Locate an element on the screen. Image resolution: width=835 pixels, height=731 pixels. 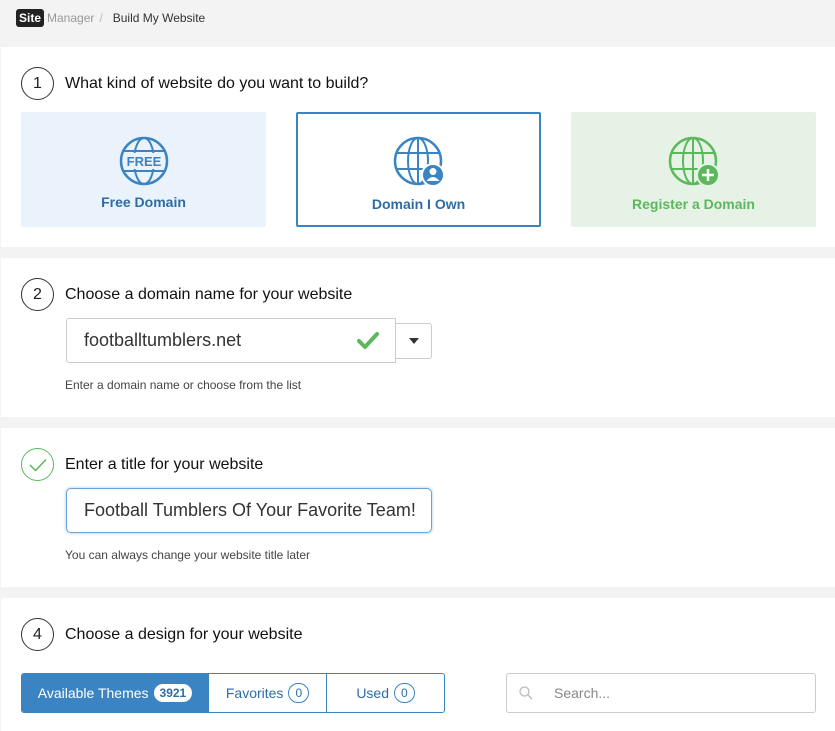
globe-plus-icon is located at coordinates (694, 161).